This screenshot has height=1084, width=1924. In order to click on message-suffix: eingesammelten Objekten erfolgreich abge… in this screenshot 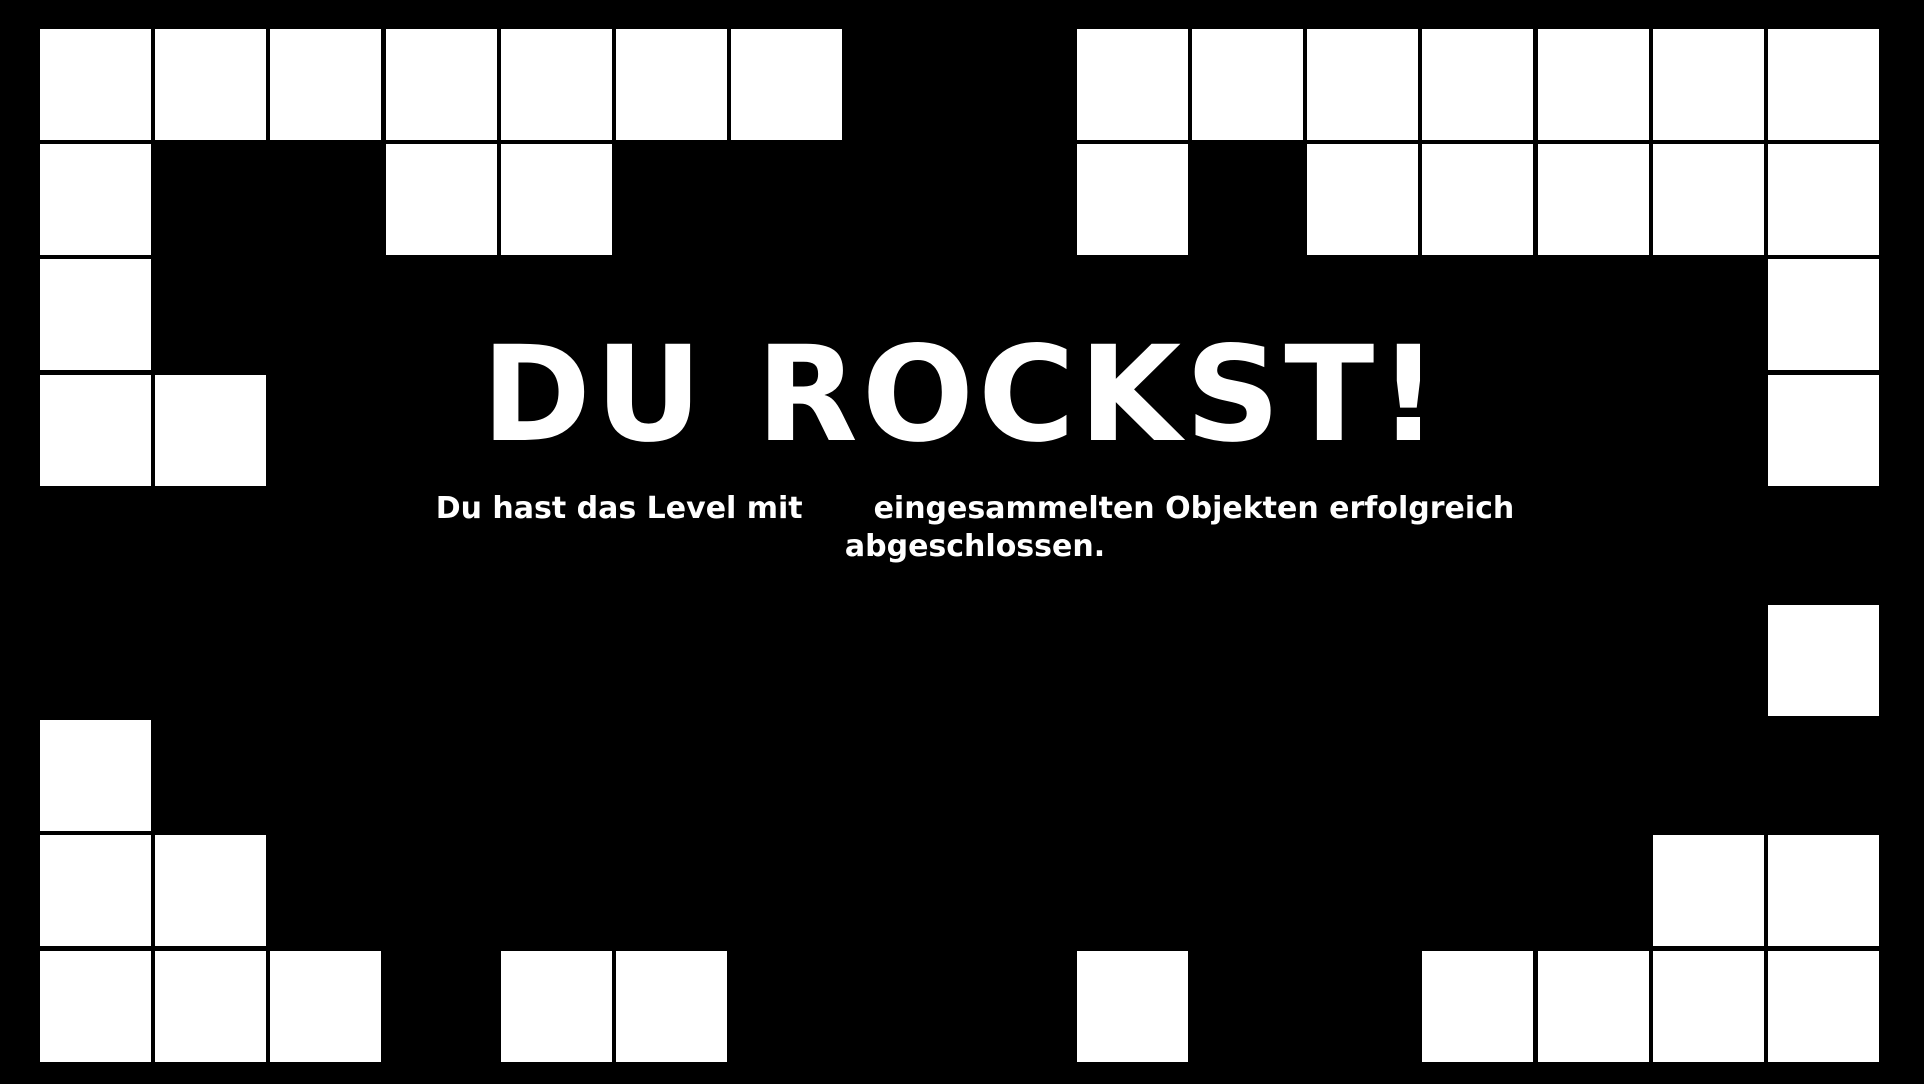, I will do `click(1179, 527)`.